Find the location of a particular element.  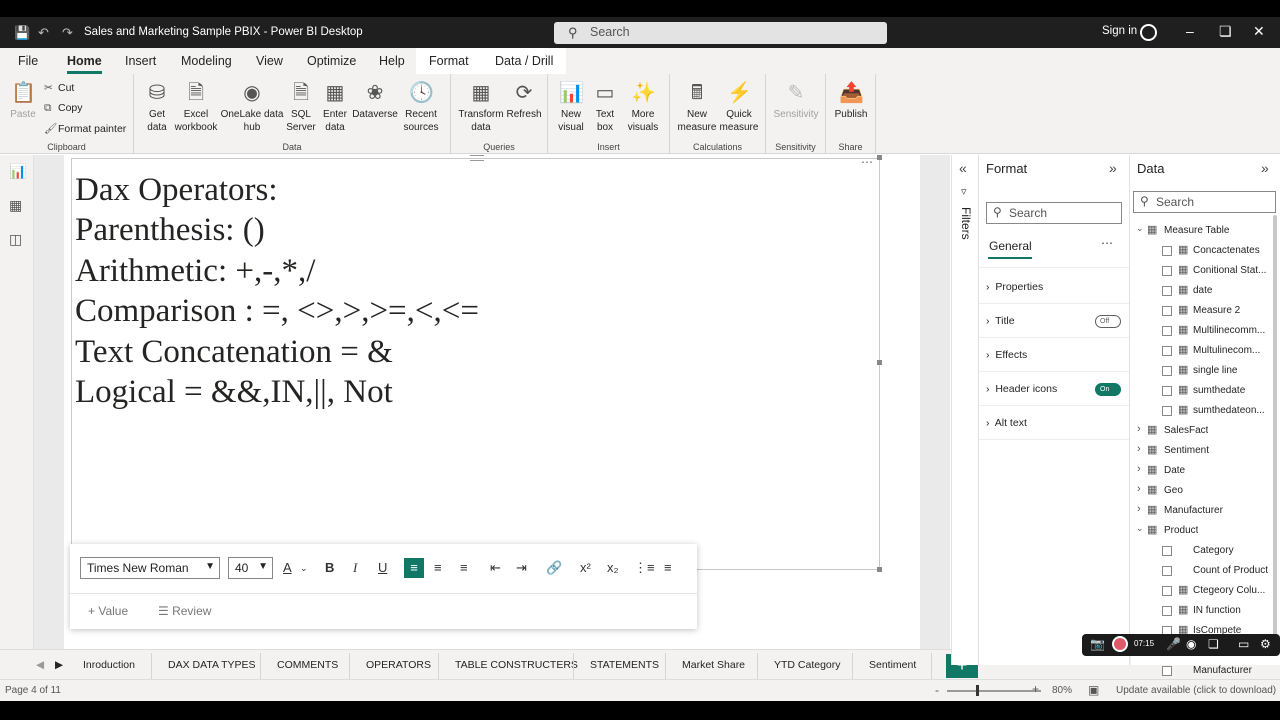

font-color-icon: A is located at coordinates (287, 567).